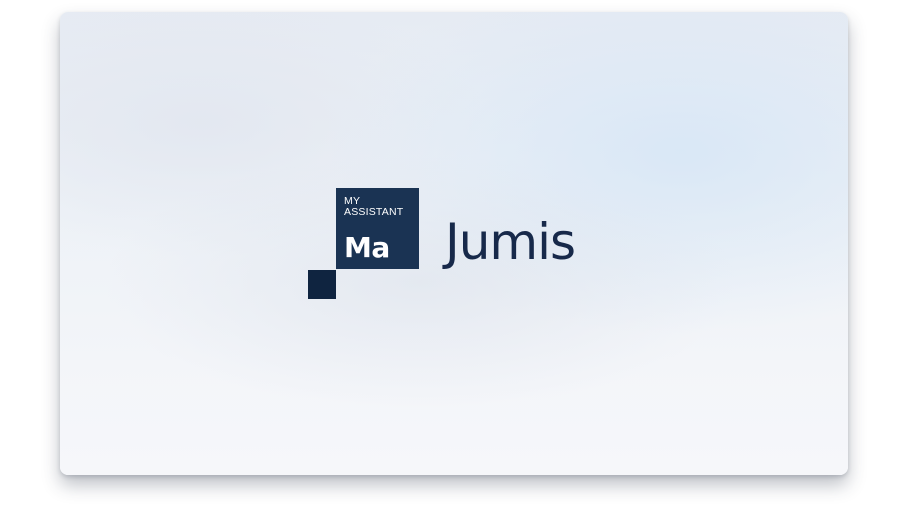  I want to click on brand-lockup: MY ASSISTANT Ma Jumis, so click(458, 244).